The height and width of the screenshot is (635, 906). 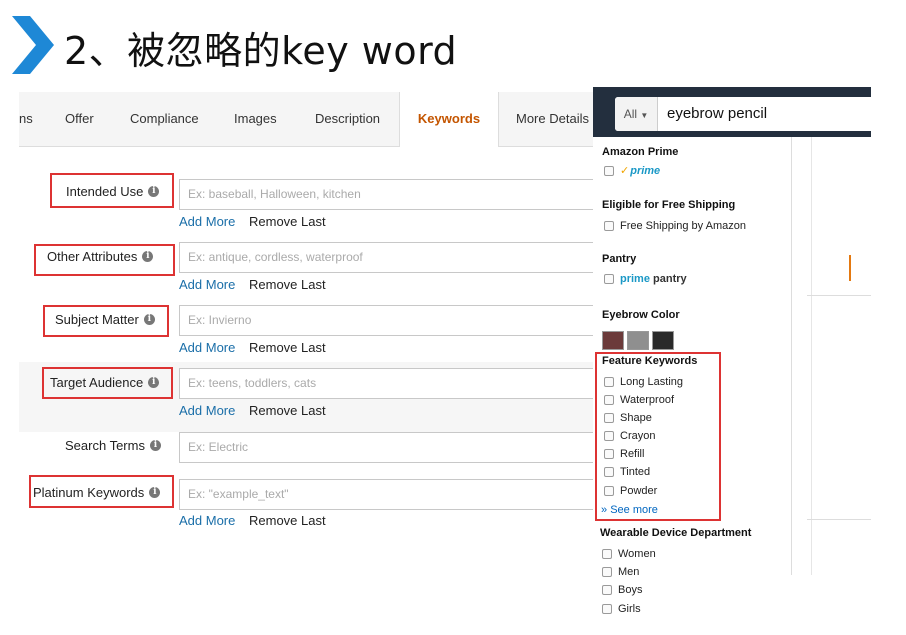 What do you see at coordinates (676, 533) in the screenshot?
I see `filter-heading-wearable-device: Wearable Device Department` at bounding box center [676, 533].